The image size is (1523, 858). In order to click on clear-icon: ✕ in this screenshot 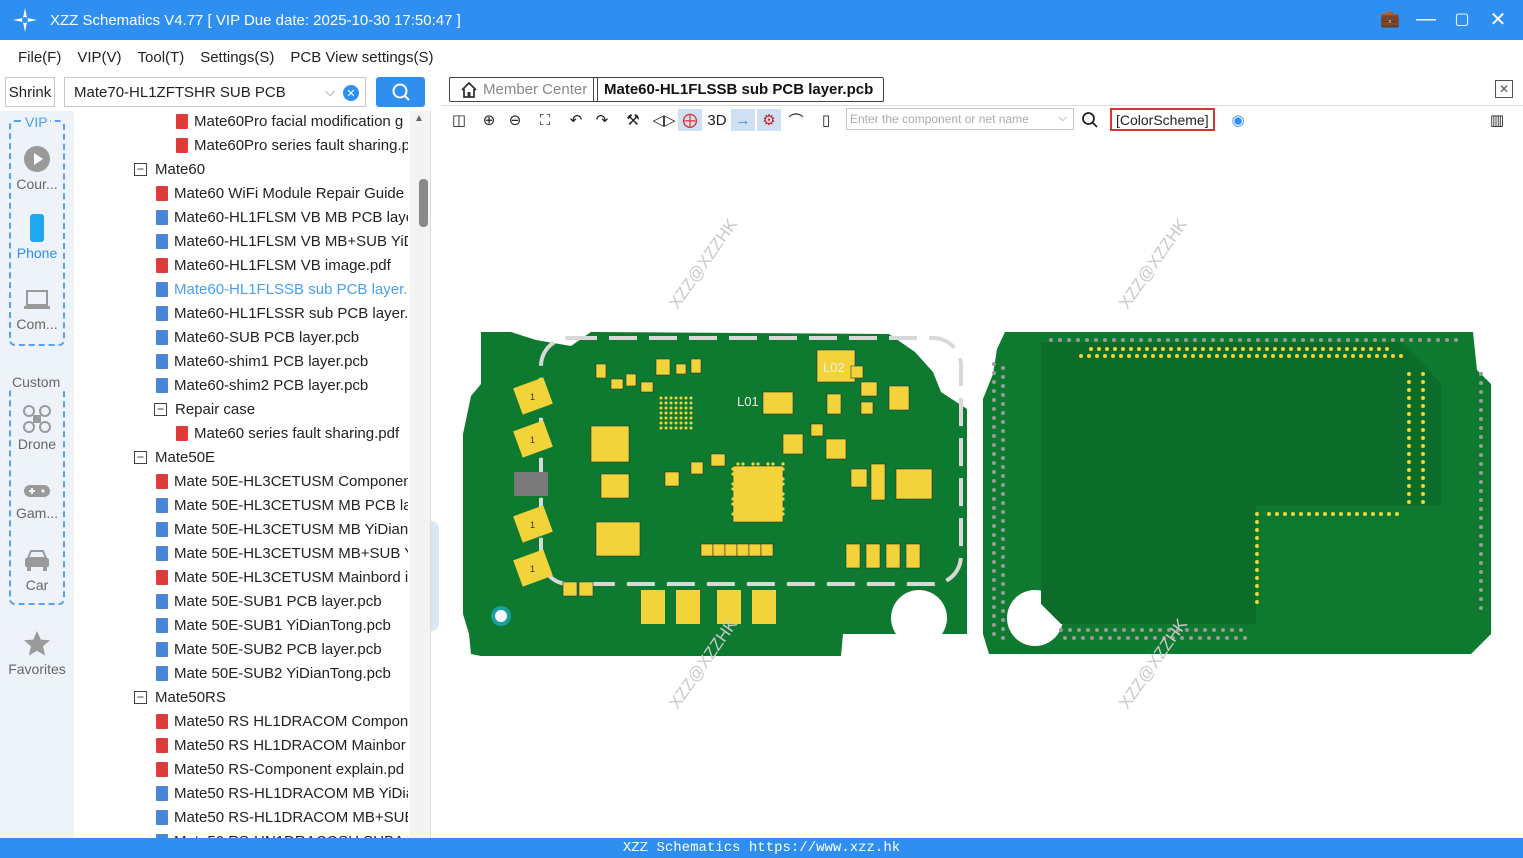, I will do `click(351, 93)`.